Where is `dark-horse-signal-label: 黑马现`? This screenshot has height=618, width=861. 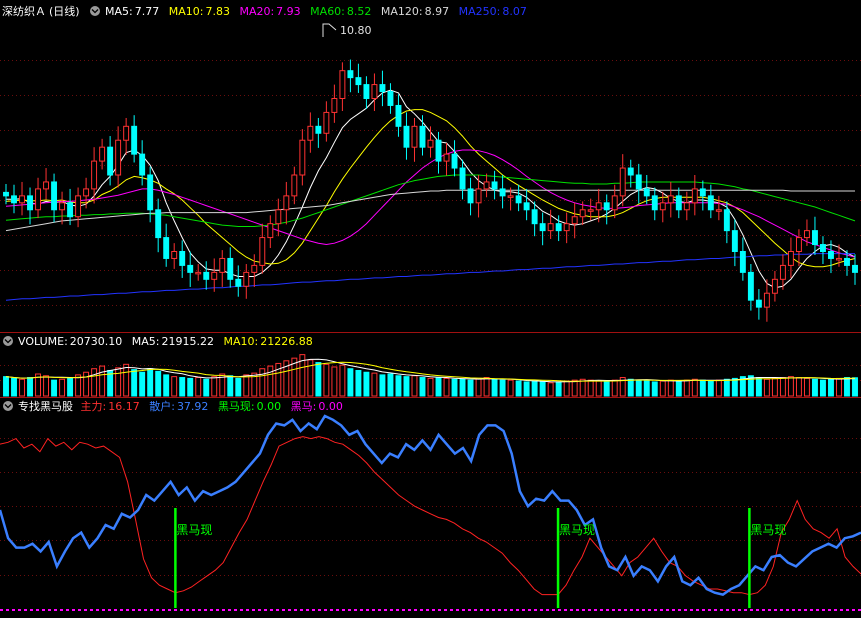 dark-horse-signal-label: 黑马现 is located at coordinates (194, 530).